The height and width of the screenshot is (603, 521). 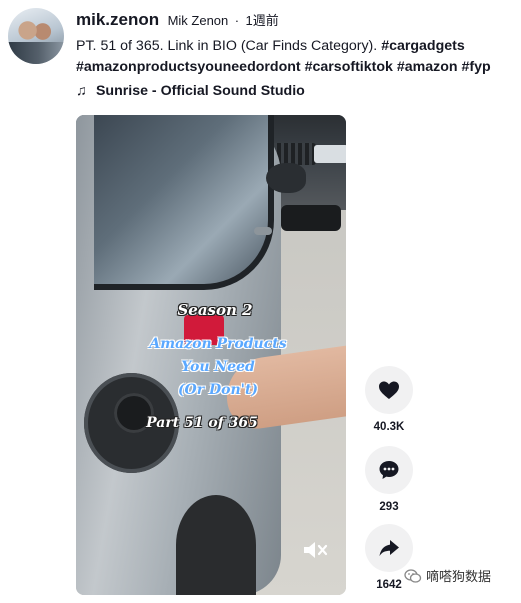 What do you see at coordinates (215, 310) in the screenshot?
I see `overlay-season: Season 2` at bounding box center [215, 310].